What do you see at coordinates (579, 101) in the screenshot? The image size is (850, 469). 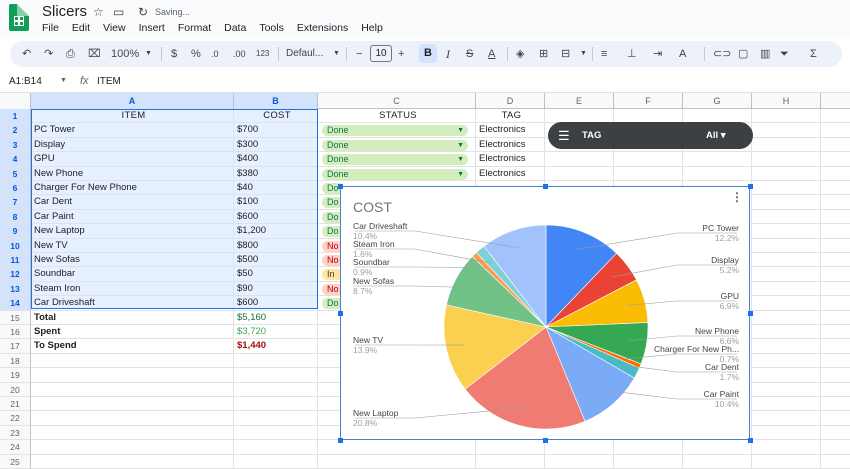 I see `column-header-e: E` at bounding box center [579, 101].